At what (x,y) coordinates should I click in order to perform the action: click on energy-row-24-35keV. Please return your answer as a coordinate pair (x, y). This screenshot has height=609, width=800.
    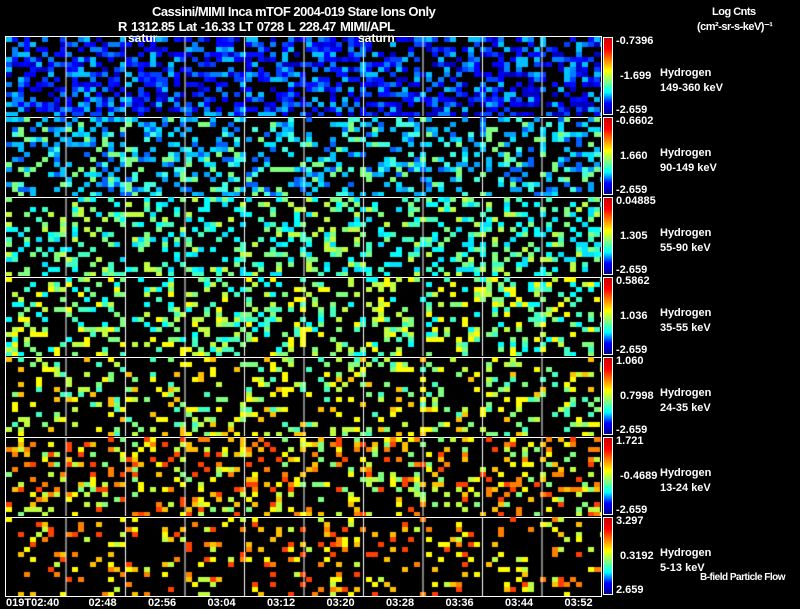
    Looking at the image, I should click on (303, 397).